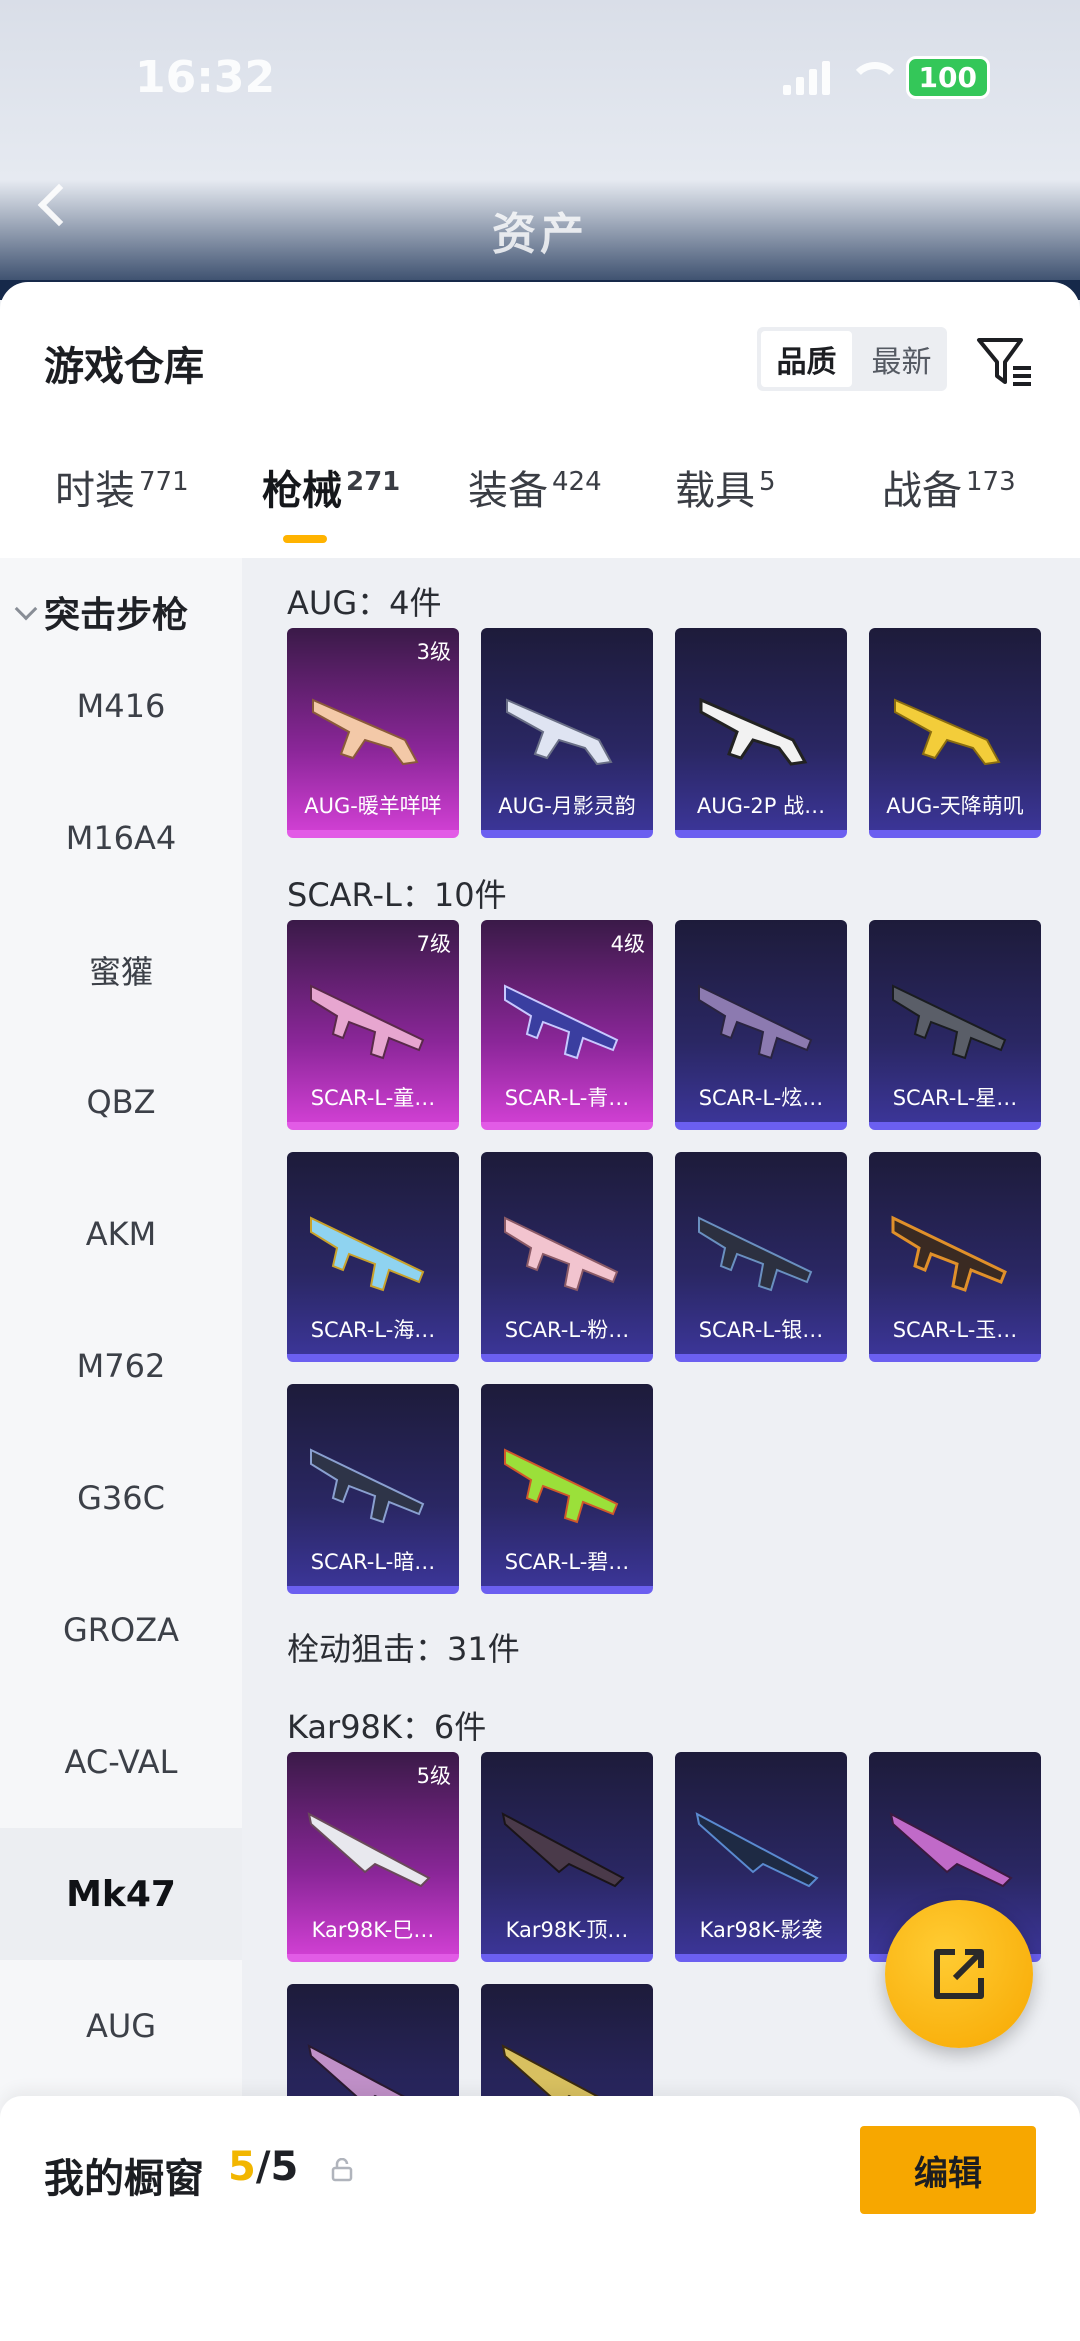 The height and width of the screenshot is (2341, 1080). What do you see at coordinates (364, 603) in the screenshot?
I see `section-title-aug: AUG：4件` at bounding box center [364, 603].